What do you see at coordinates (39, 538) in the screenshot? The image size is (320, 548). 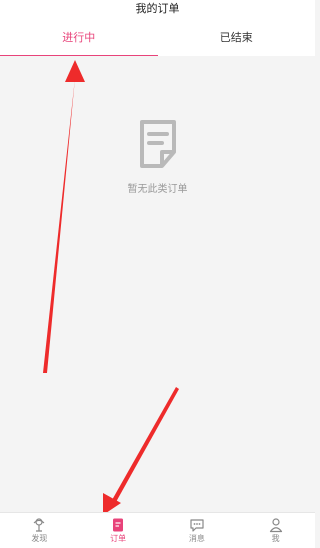 I see `tabbar-label-discover: 发现` at bounding box center [39, 538].